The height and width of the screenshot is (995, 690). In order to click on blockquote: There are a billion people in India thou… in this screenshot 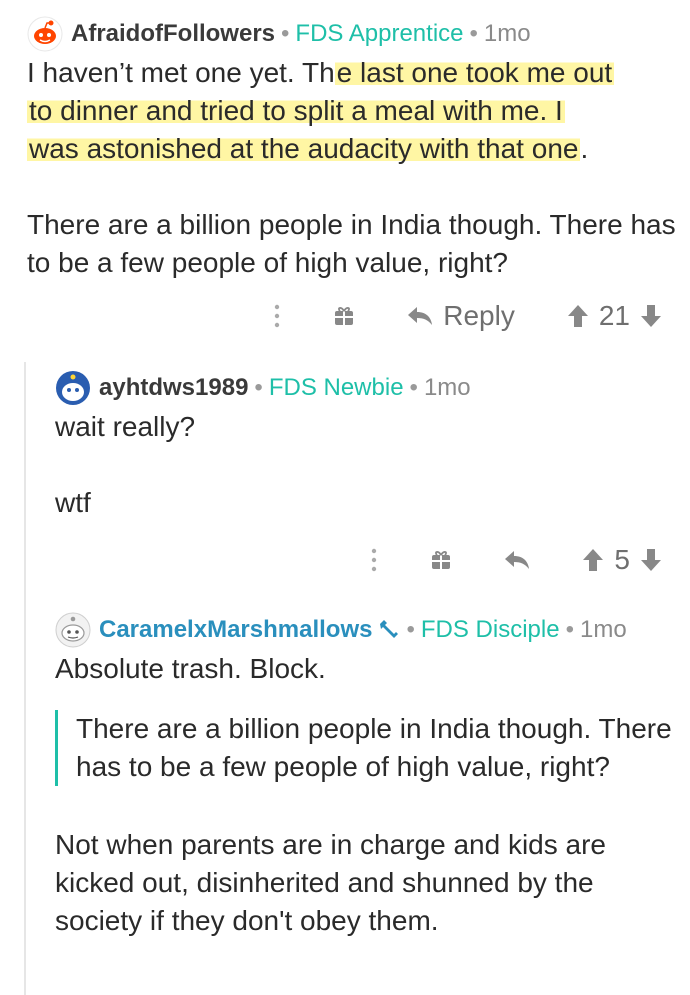, I will do `click(365, 748)`.